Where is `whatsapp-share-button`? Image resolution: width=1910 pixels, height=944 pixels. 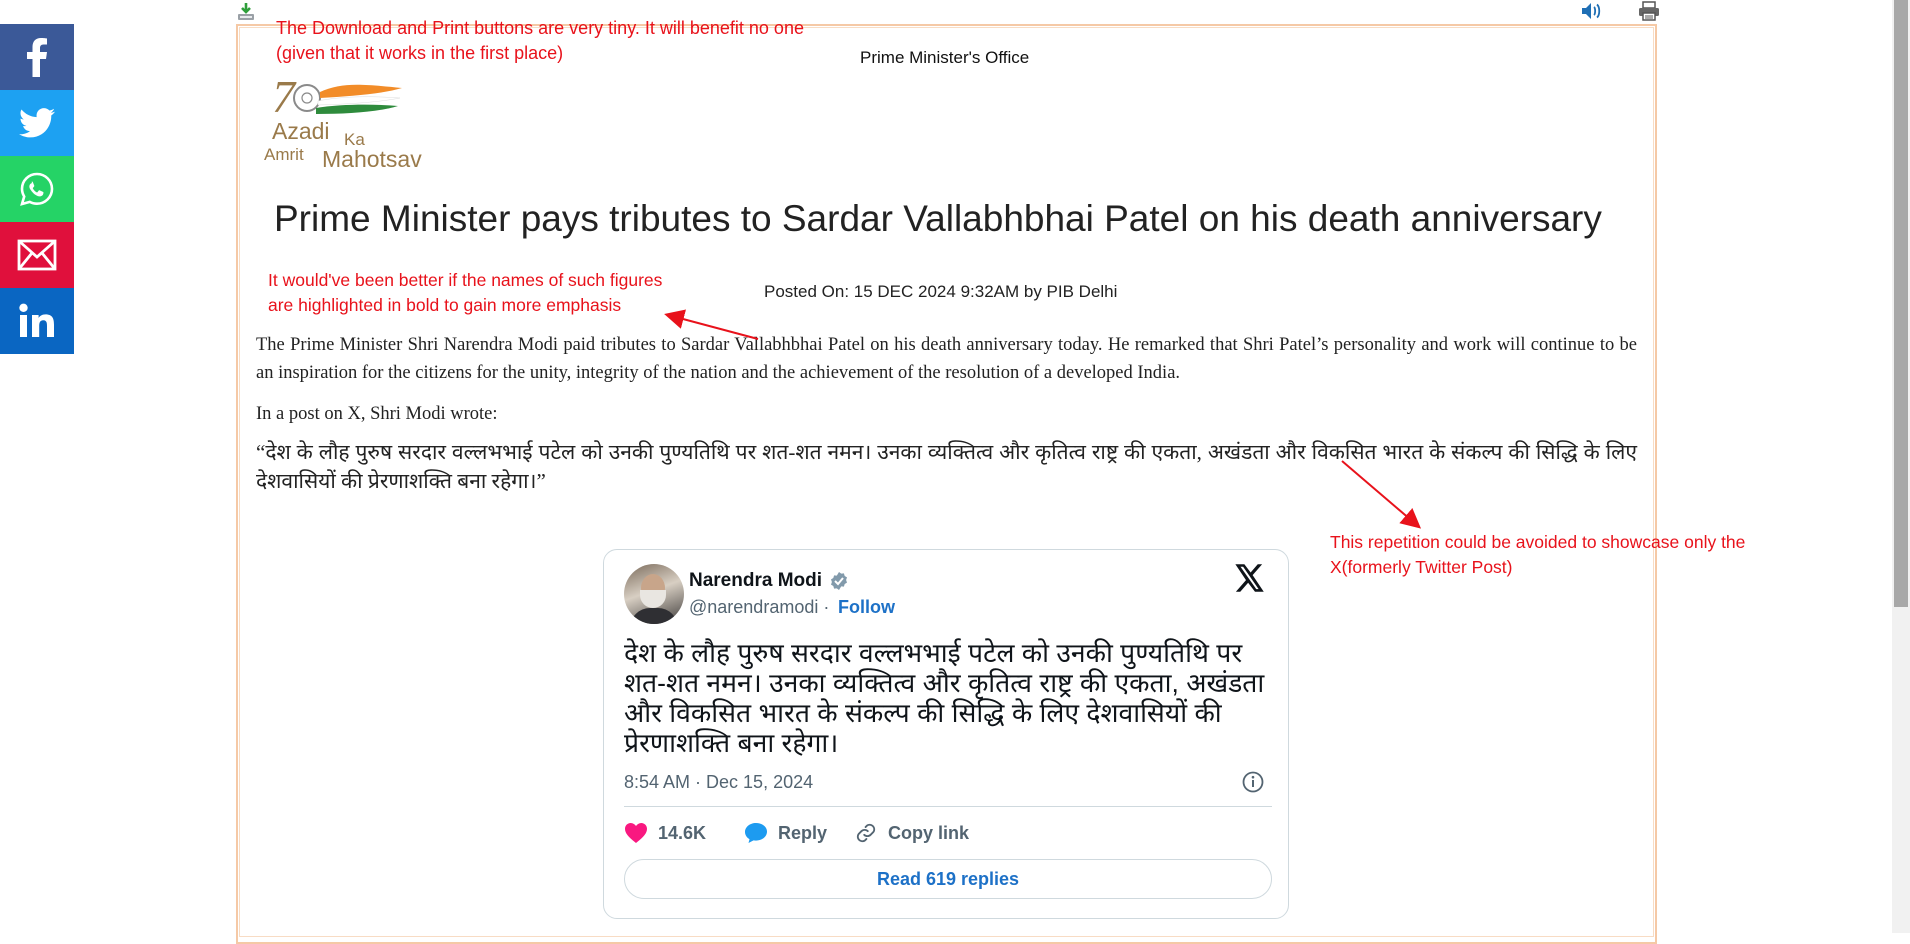
whatsapp-share-button is located at coordinates (37, 189).